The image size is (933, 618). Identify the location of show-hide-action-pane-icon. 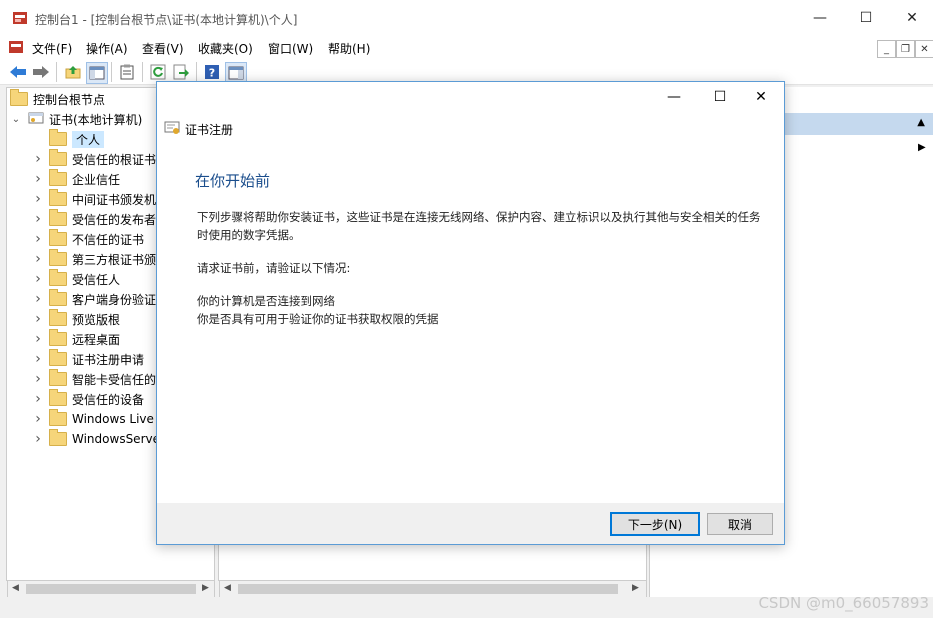
(236, 73).